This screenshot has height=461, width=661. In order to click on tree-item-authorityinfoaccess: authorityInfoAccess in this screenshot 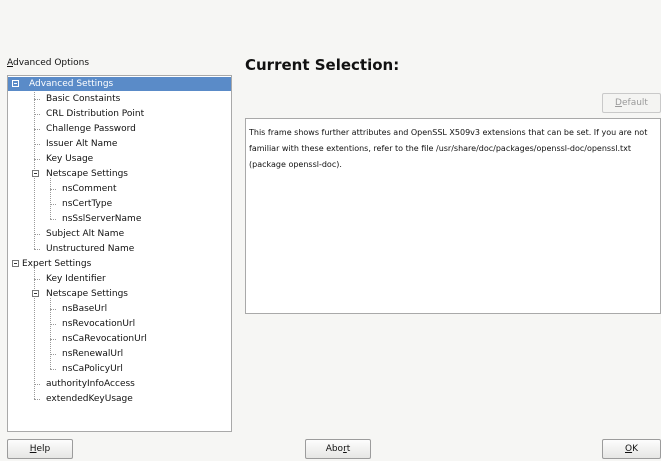, I will do `click(119, 384)`.